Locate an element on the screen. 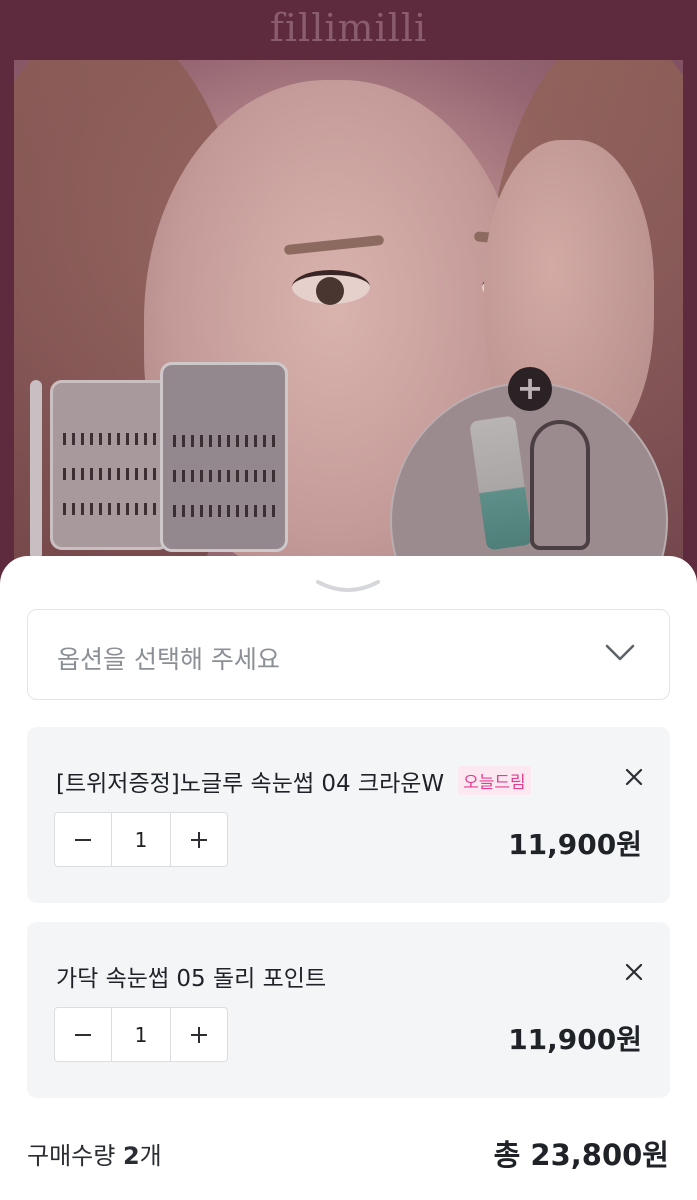 The height and width of the screenshot is (1200, 697). item-name: [트위저증정]노글루 속눈썹 04 크라운W 오늘드림 is located at coordinates (293, 781).